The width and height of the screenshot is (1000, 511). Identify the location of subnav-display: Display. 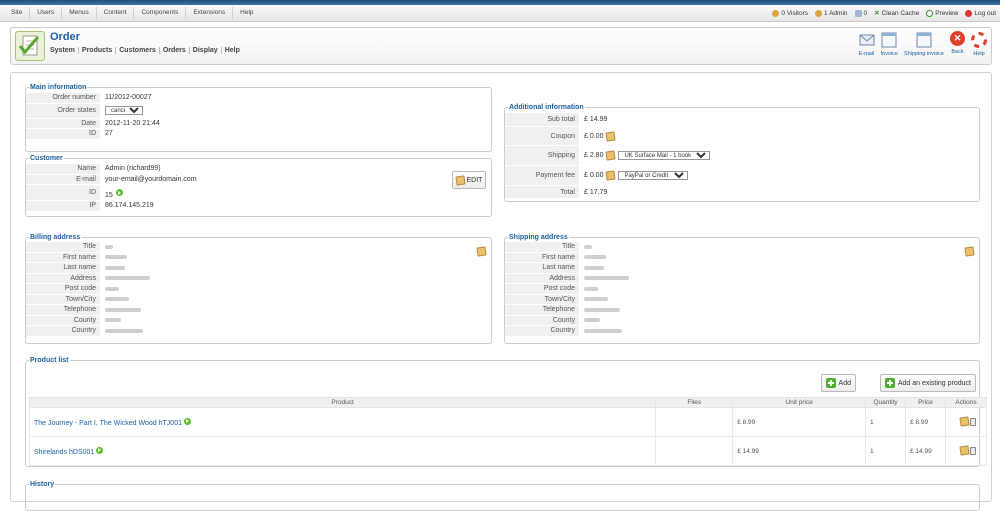
(206, 50).